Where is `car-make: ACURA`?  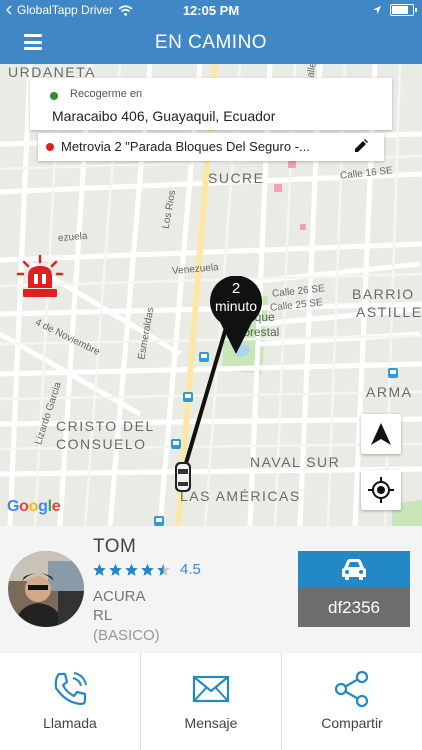 car-make: ACURA is located at coordinates (119, 596).